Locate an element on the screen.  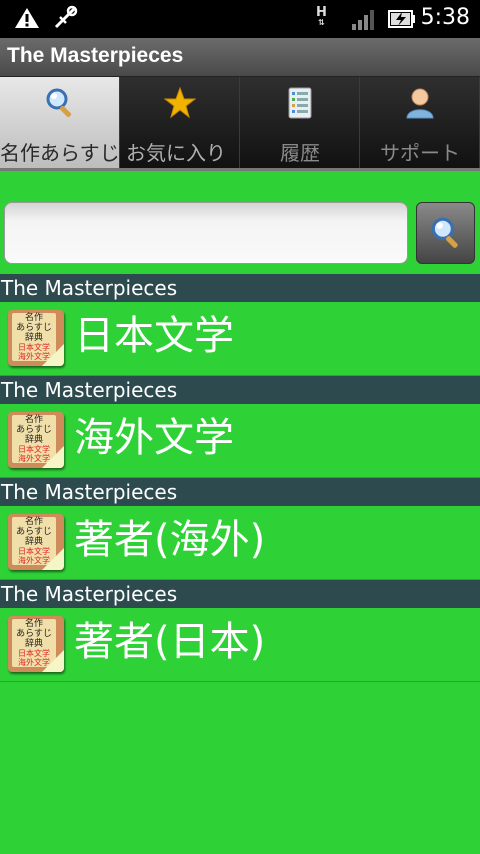
title-bar: The Masterpieces is located at coordinates (240, 57).